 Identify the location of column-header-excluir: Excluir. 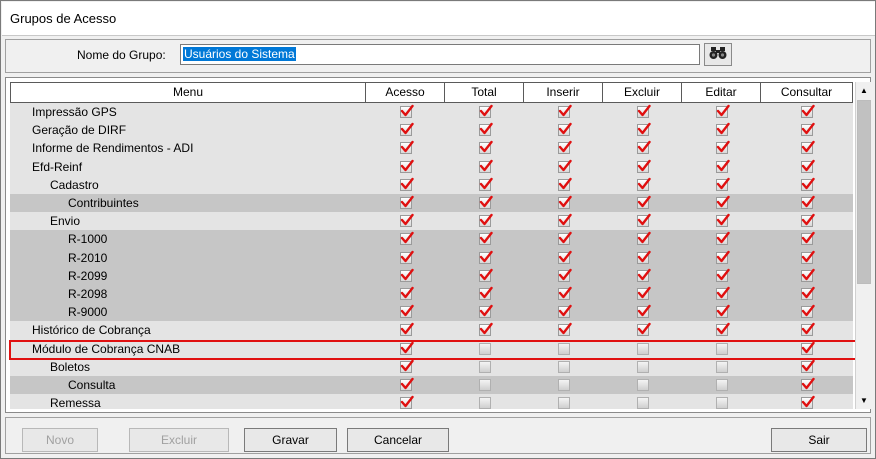
(642, 92).